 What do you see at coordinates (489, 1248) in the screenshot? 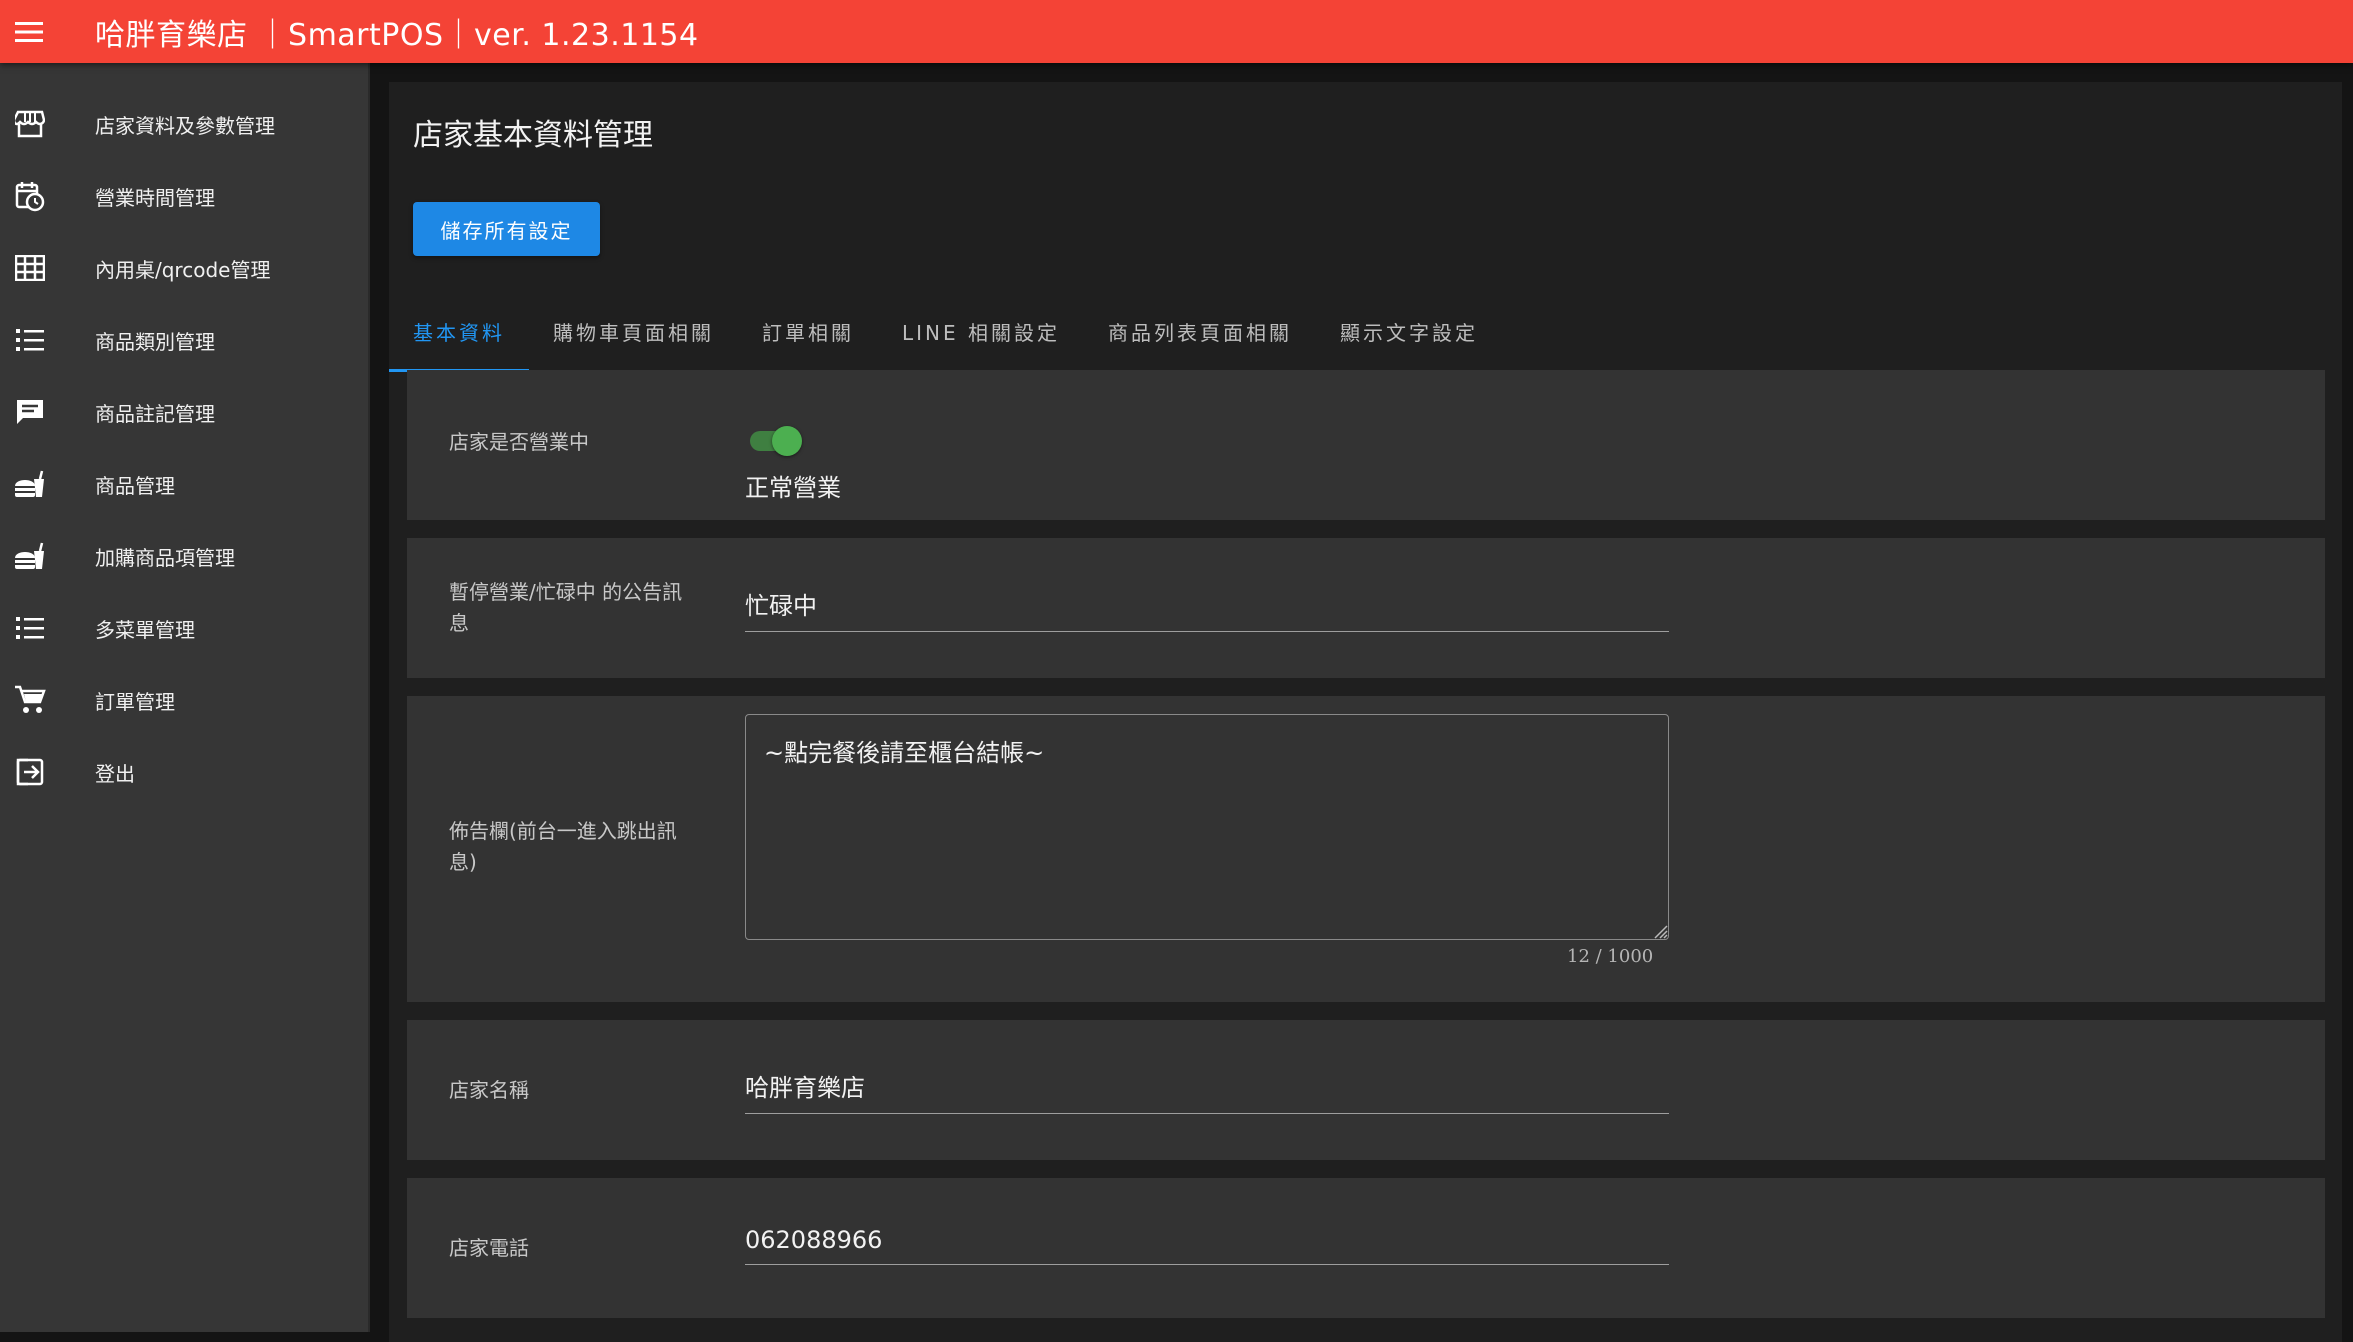
I see `store-phone-label: 店家電話` at bounding box center [489, 1248].